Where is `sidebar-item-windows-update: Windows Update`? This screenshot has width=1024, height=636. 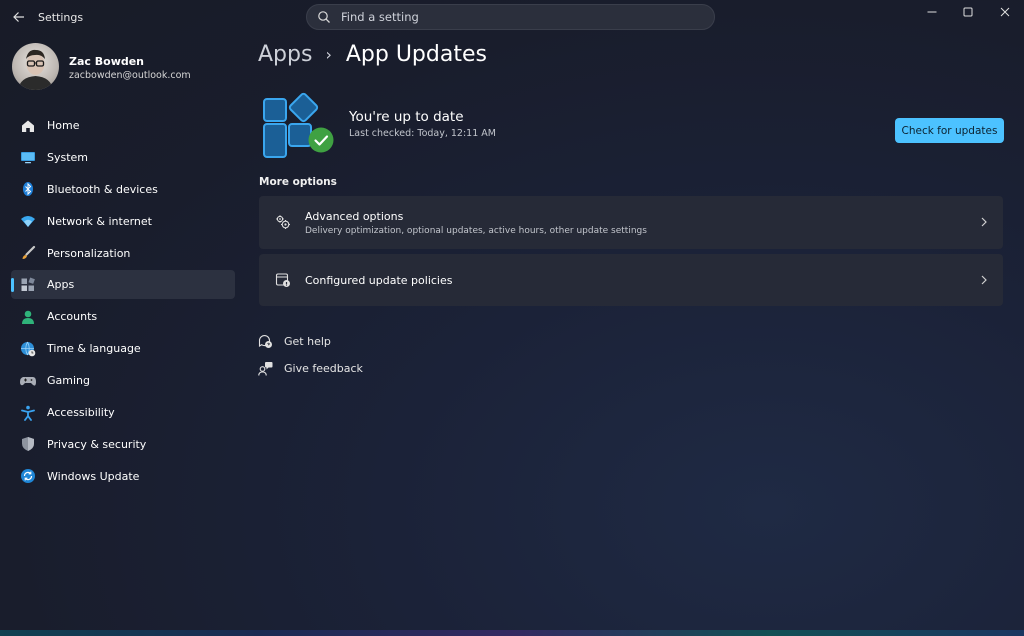 sidebar-item-windows-update: Windows Update is located at coordinates (123, 476).